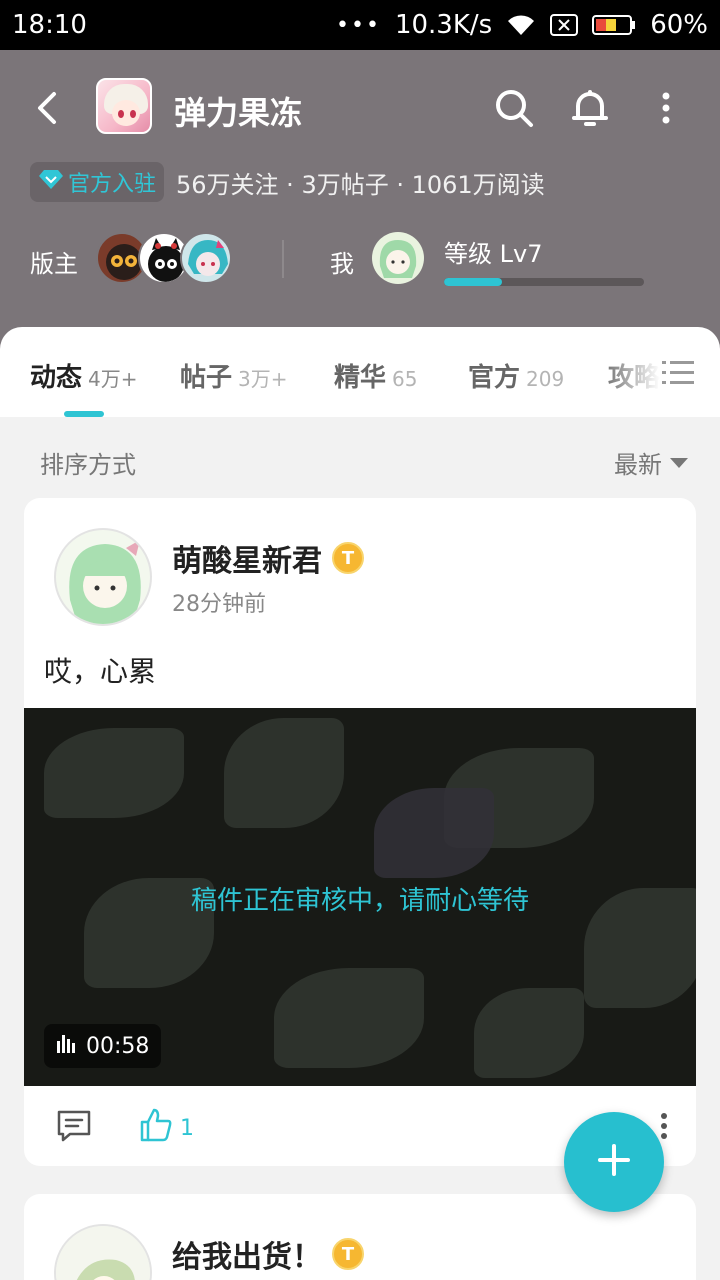 This screenshot has width=720, height=1280. Describe the element at coordinates (630, 375) in the screenshot. I see `tab-fade` at that location.